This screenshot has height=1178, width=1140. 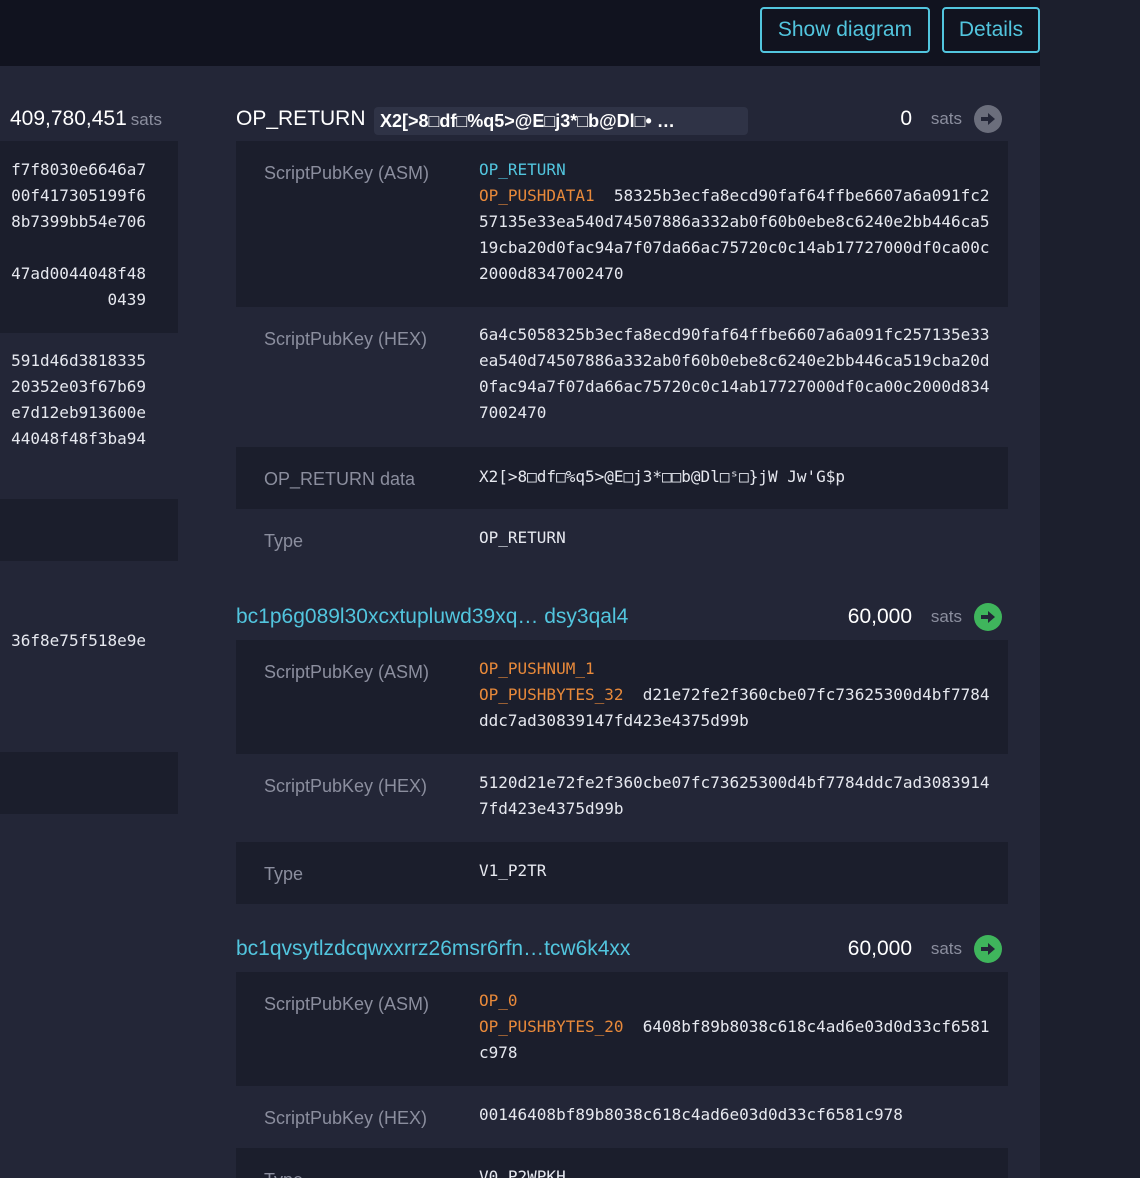 I want to click on hex-line: 20352e03f67b69, so click(x=78, y=386).